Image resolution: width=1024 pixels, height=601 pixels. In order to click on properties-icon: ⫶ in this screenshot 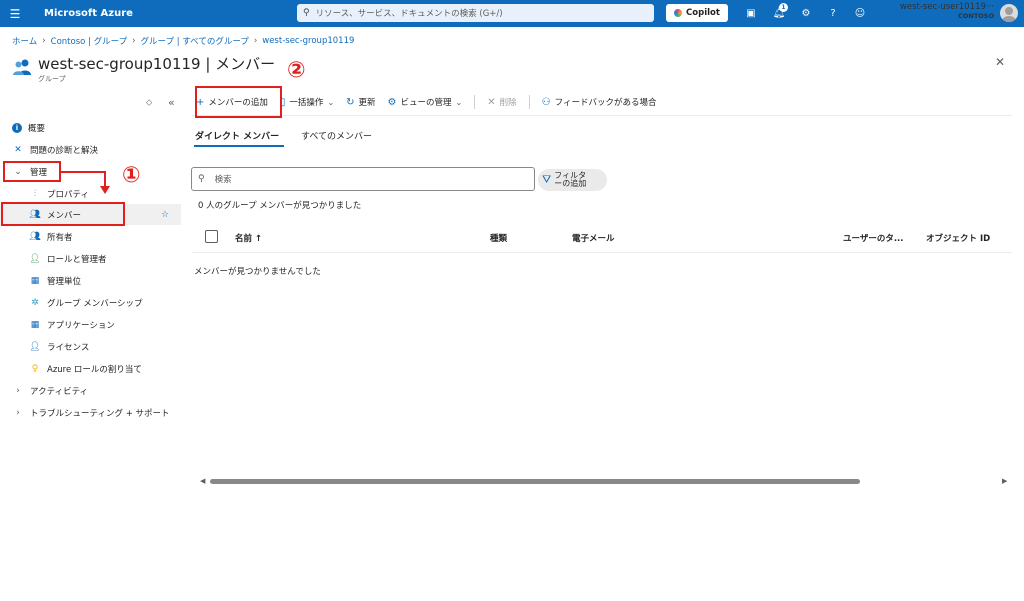, I will do `click(35, 193)`.